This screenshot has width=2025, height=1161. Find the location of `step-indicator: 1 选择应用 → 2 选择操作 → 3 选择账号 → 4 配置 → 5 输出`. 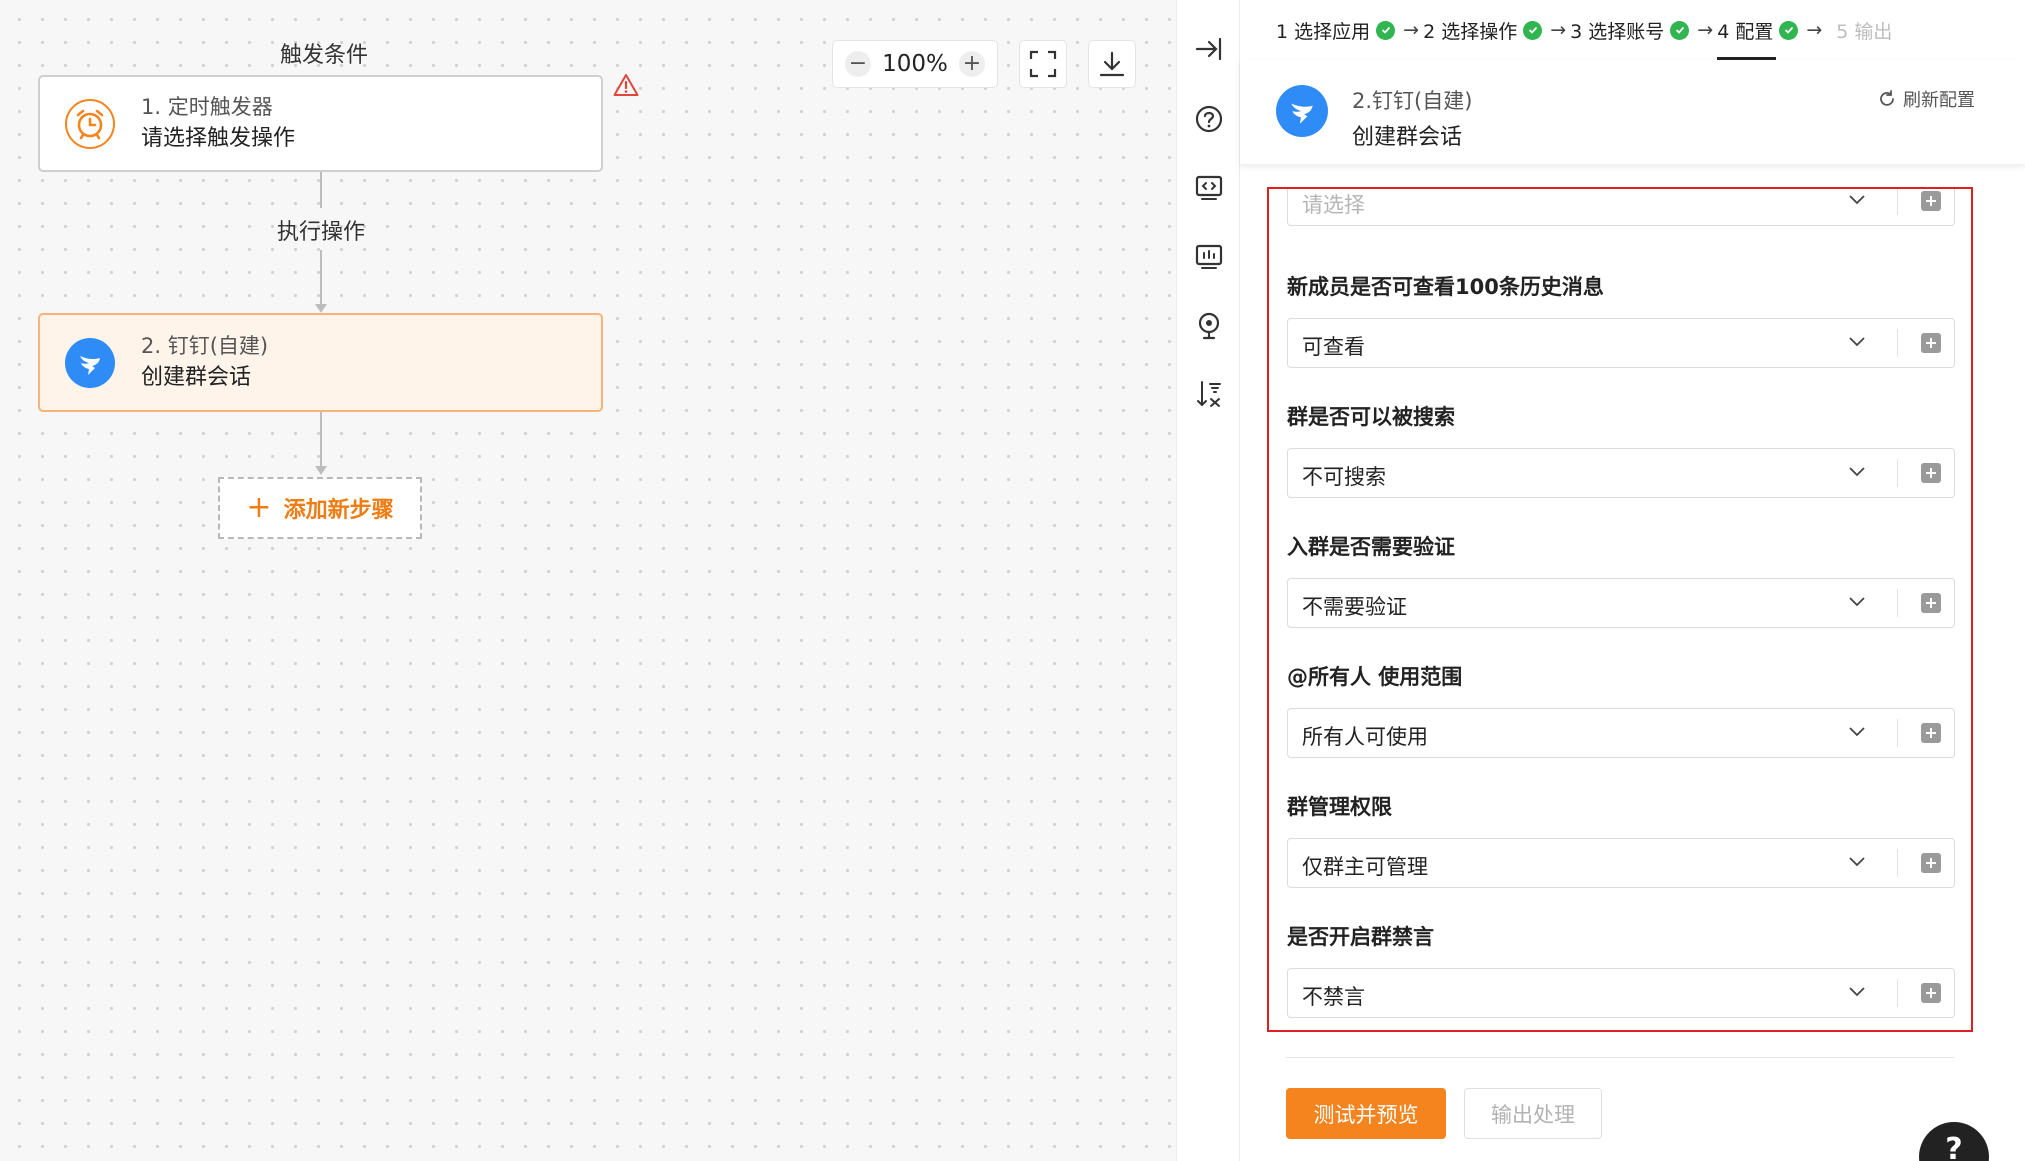

step-indicator: 1 选择应用 → 2 选择操作 → 3 选择账号 → 4 配置 → 5 输出 is located at coordinates (1632, 30).